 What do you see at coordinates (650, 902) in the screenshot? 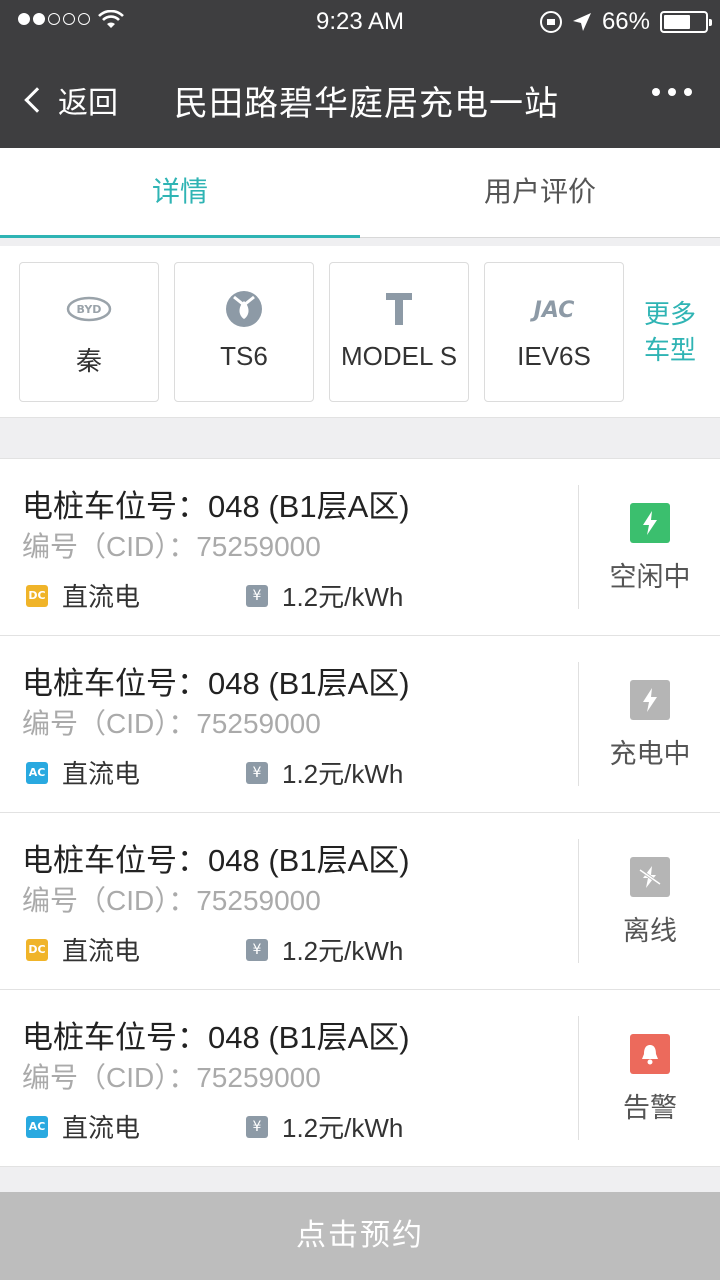
I see `pile-status: 离线` at bounding box center [650, 902].